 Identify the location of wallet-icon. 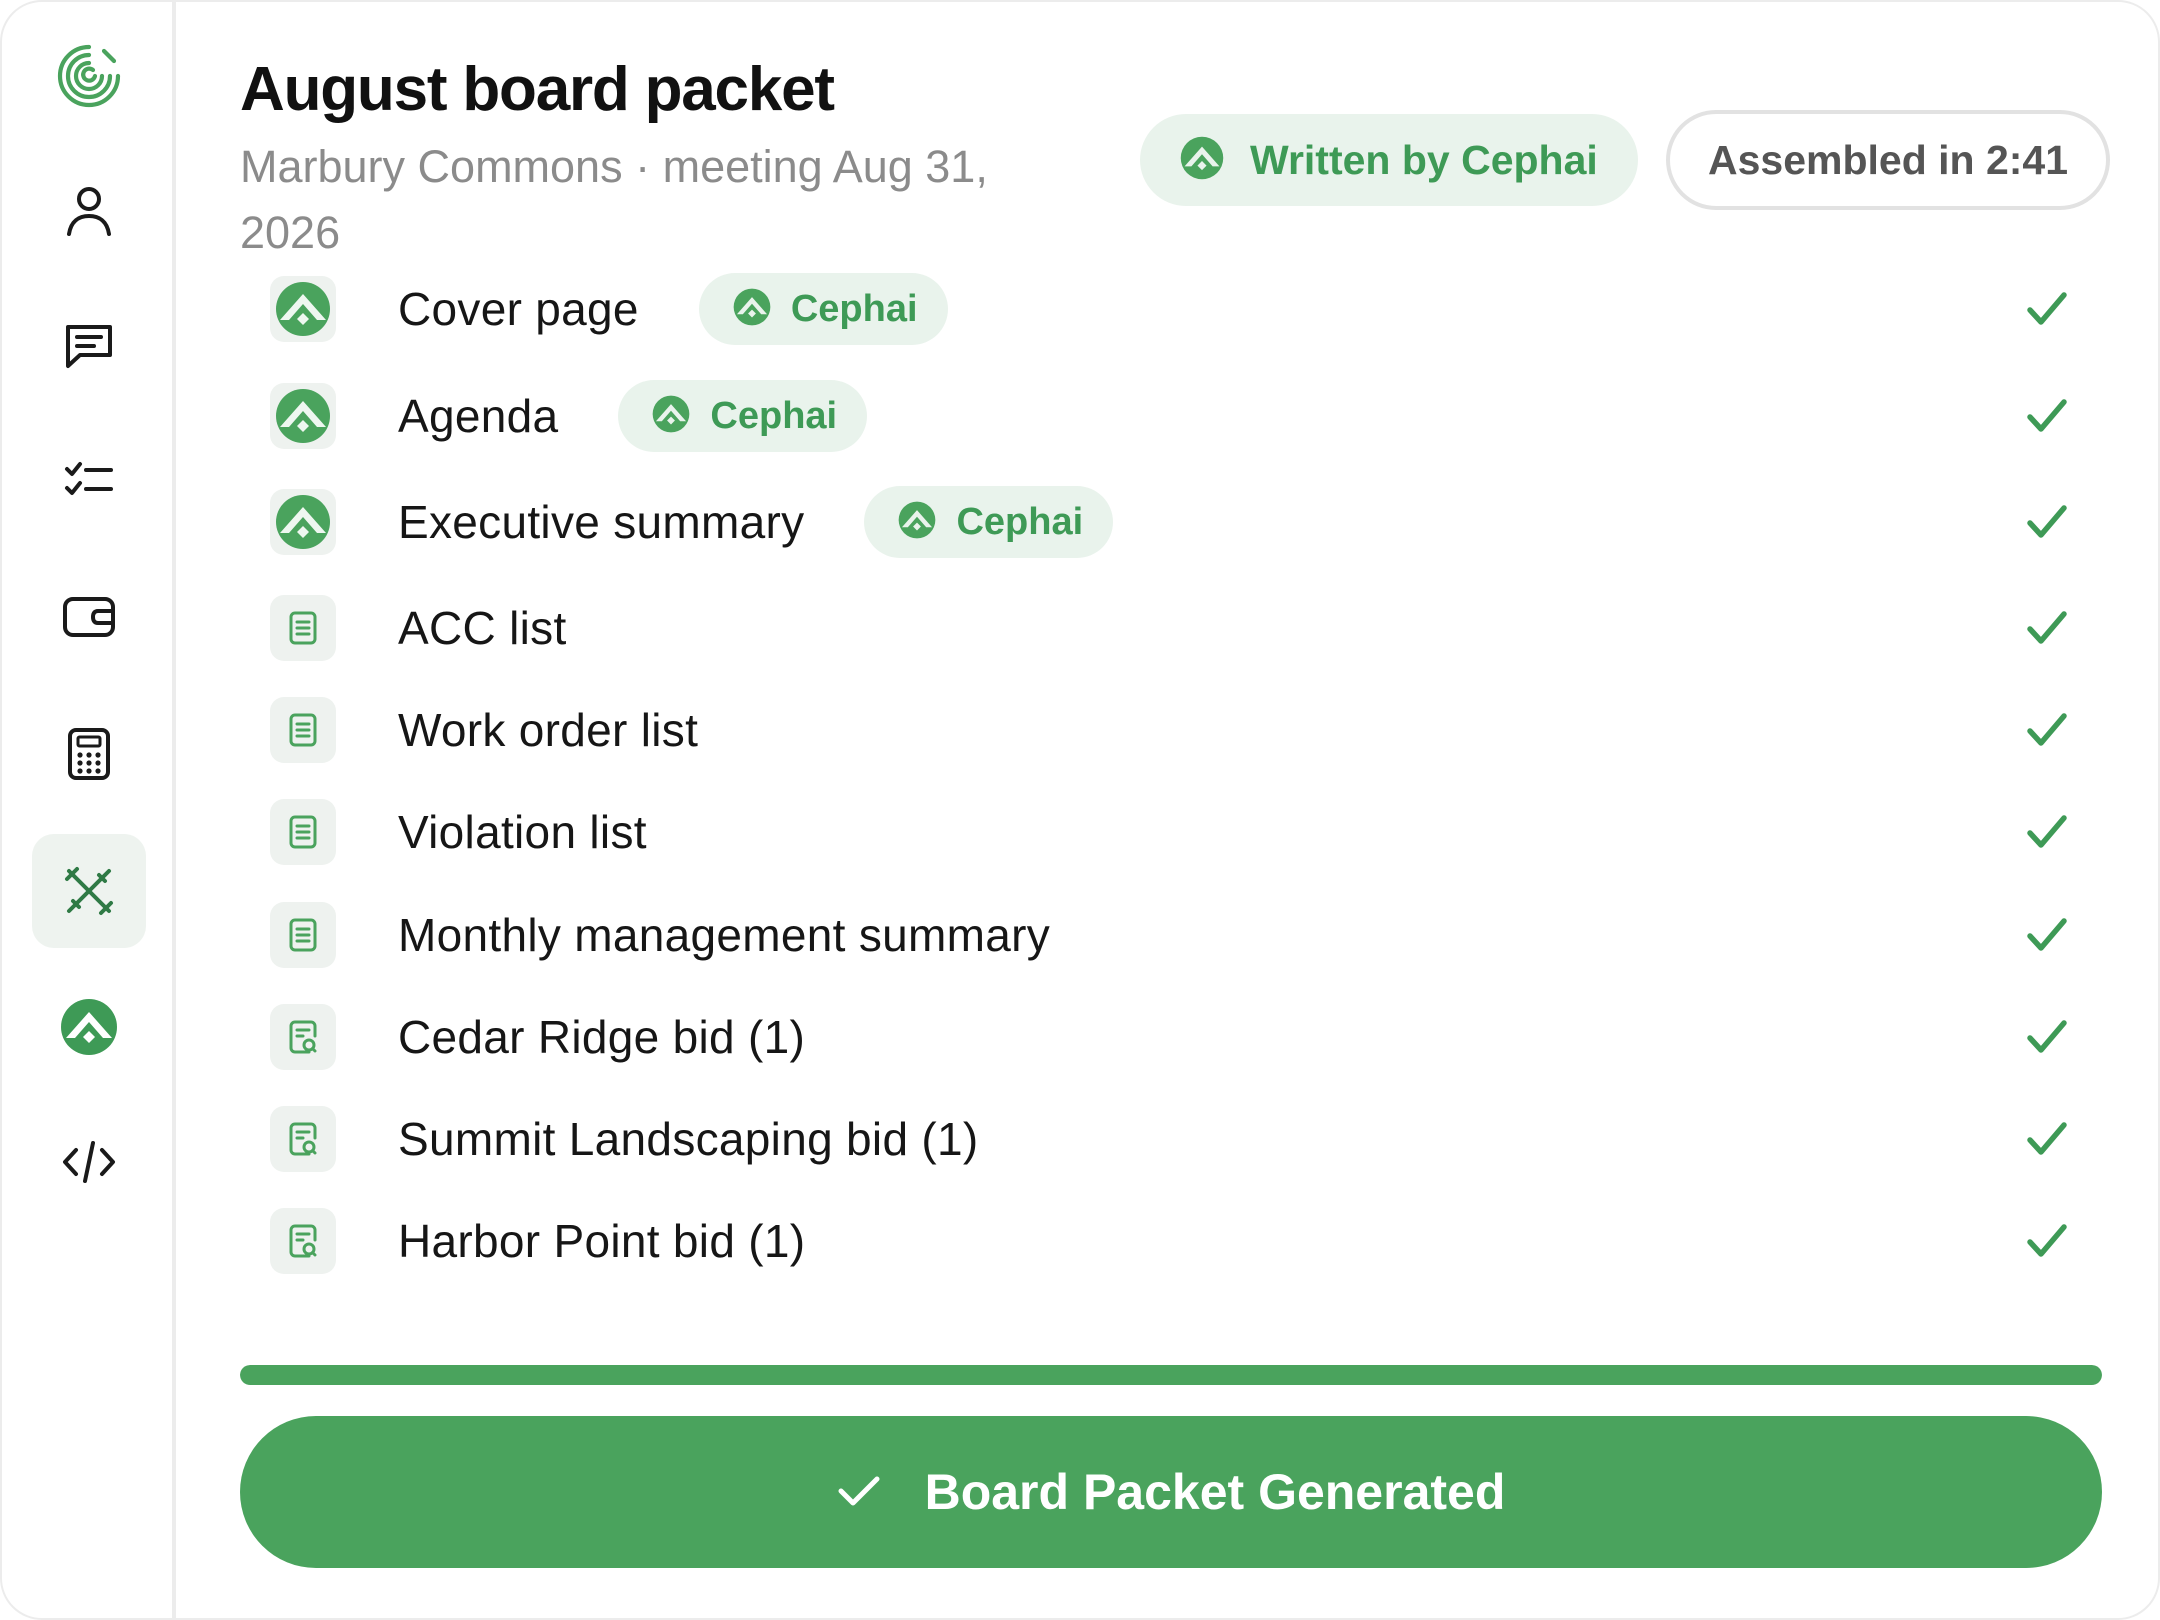
(89, 617).